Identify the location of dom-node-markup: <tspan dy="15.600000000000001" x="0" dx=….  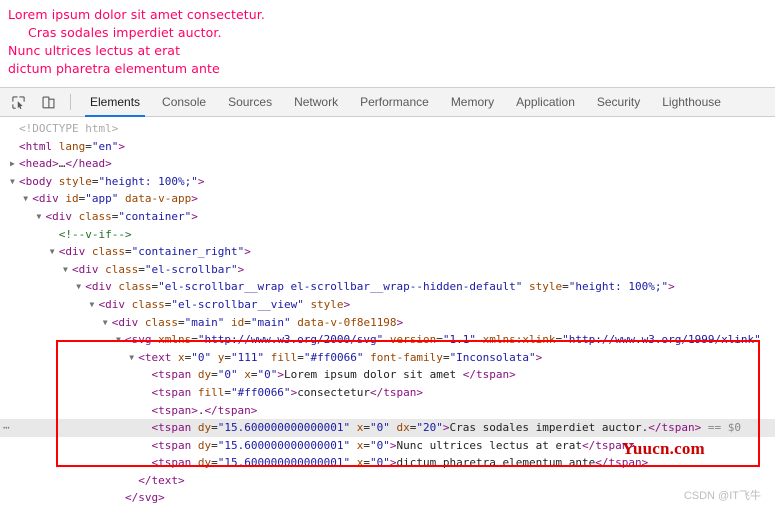
(446, 428).